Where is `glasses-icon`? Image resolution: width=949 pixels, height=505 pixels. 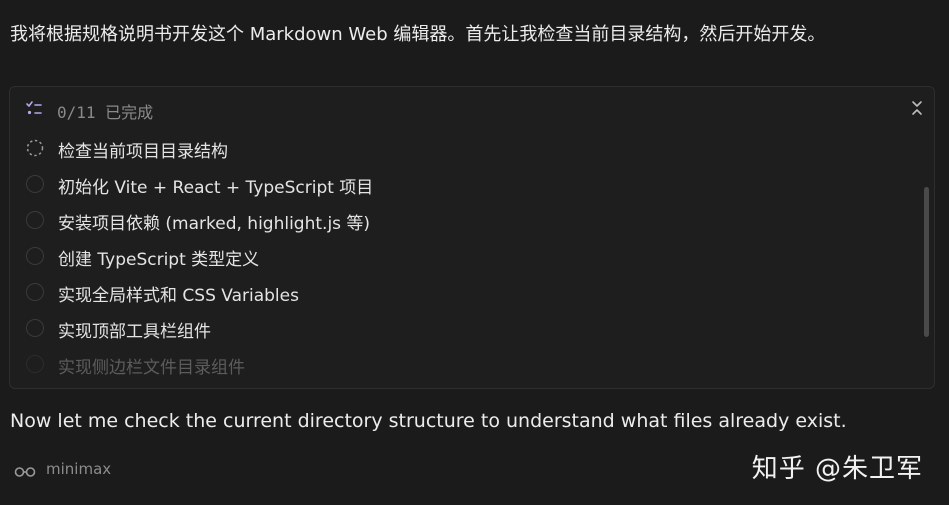 glasses-icon is located at coordinates (25, 472).